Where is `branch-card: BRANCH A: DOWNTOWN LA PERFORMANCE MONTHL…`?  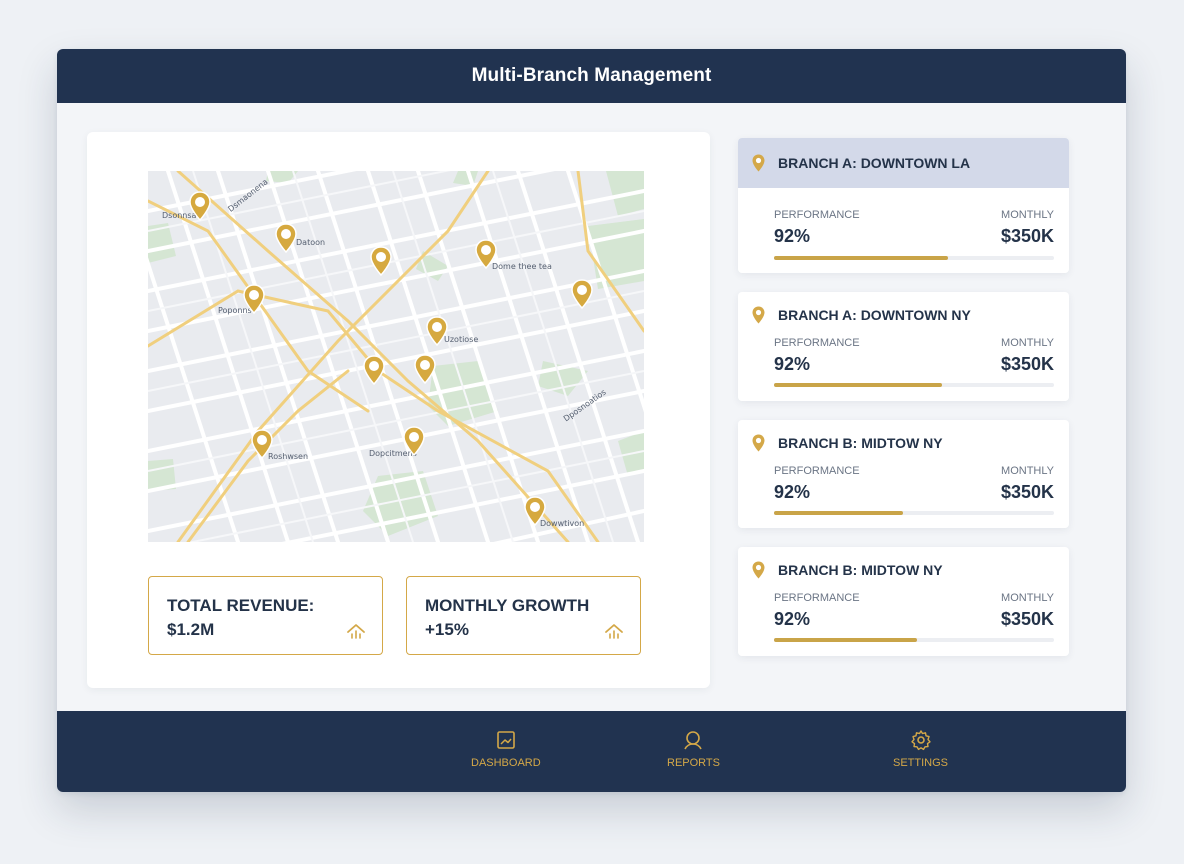 branch-card: BRANCH A: DOWNTOWN LA PERFORMANCE MONTHL… is located at coordinates (903, 205).